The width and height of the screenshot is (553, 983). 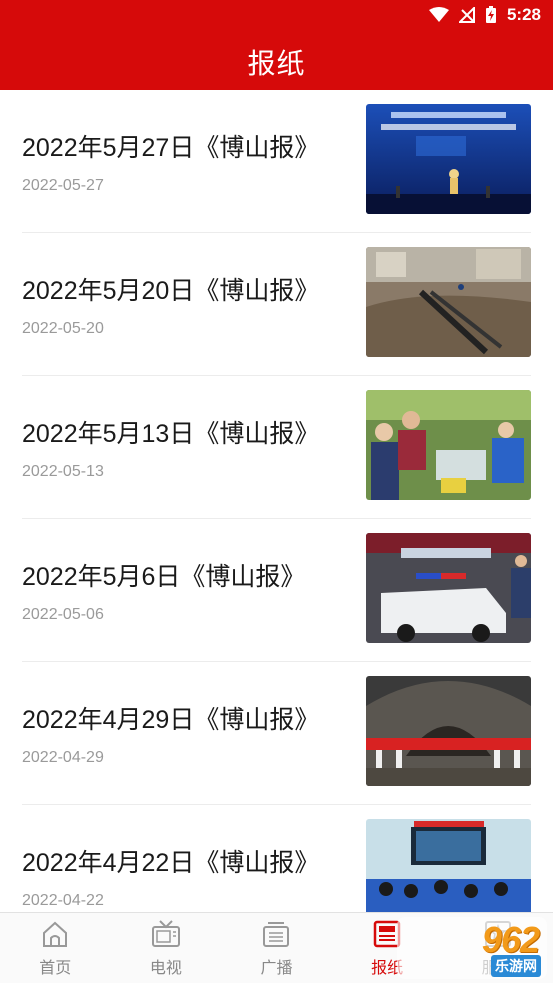 I want to click on article-title: 2022年4月29日《博山报》, so click(x=171, y=720).